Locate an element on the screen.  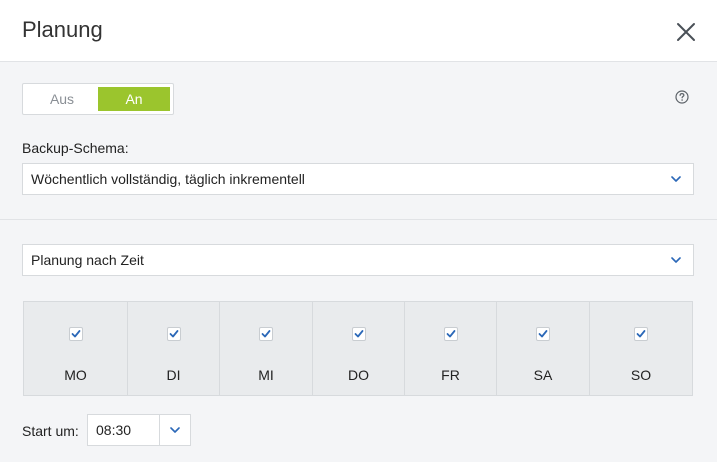
day-label: DO is located at coordinates (358, 375).